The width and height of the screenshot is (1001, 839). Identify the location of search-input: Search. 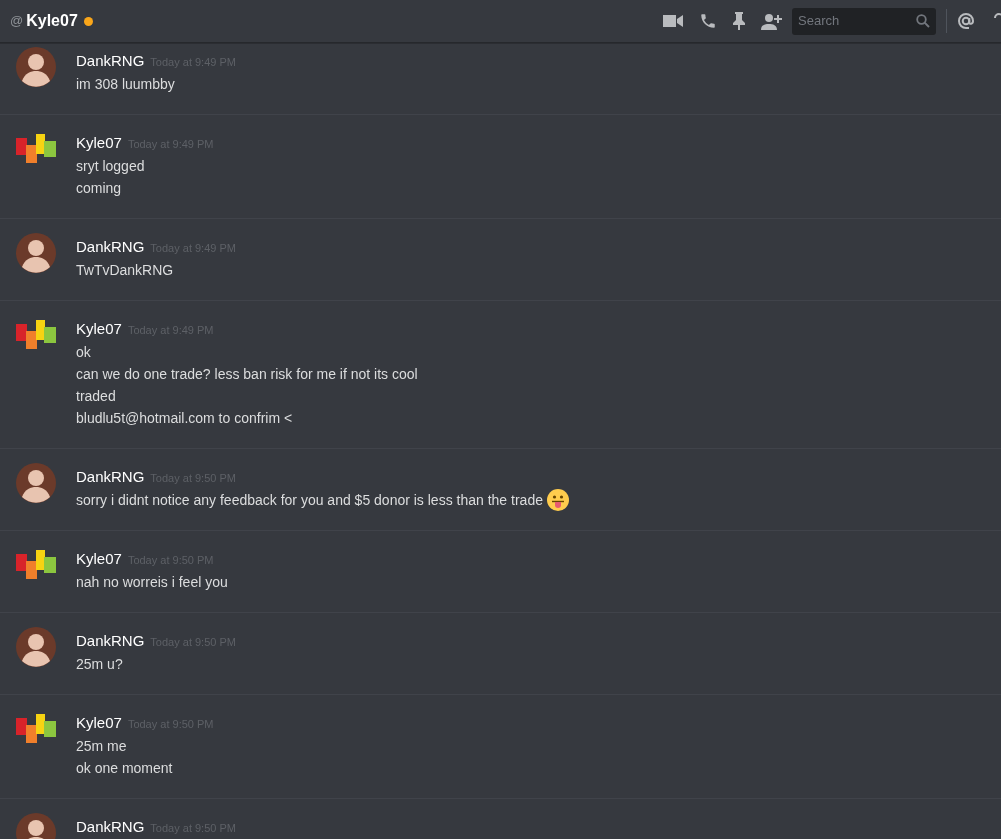
(853, 21).